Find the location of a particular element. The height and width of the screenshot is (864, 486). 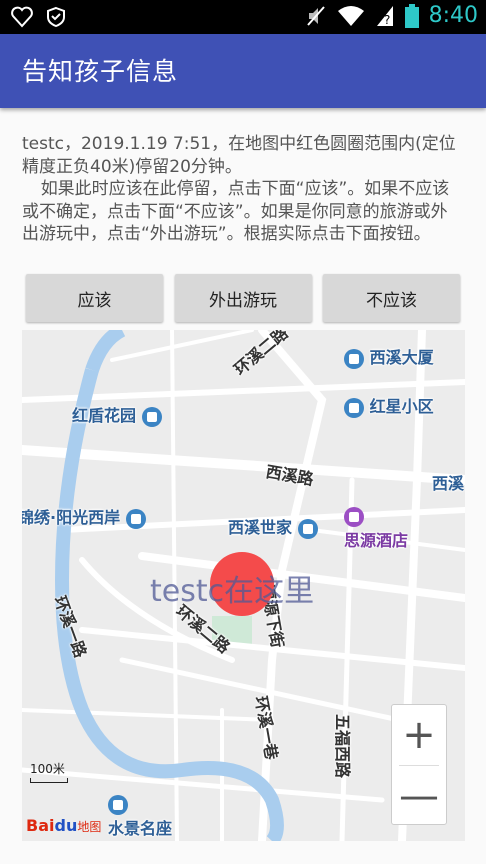

poi-shuijing: 水景名座 is located at coordinates (140, 816).